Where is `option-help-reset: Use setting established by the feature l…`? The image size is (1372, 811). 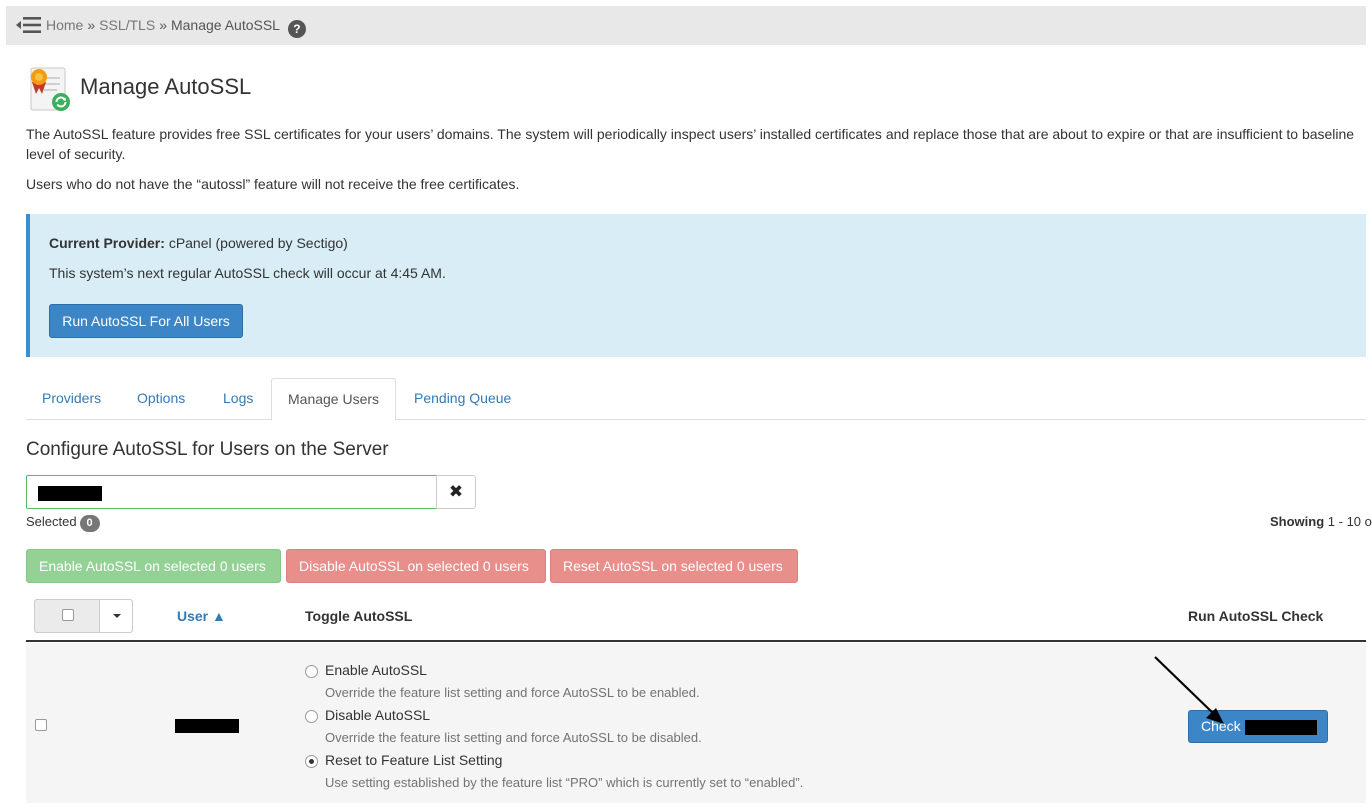
option-help-reset: Use setting established by the feature l… is located at coordinates (564, 782).